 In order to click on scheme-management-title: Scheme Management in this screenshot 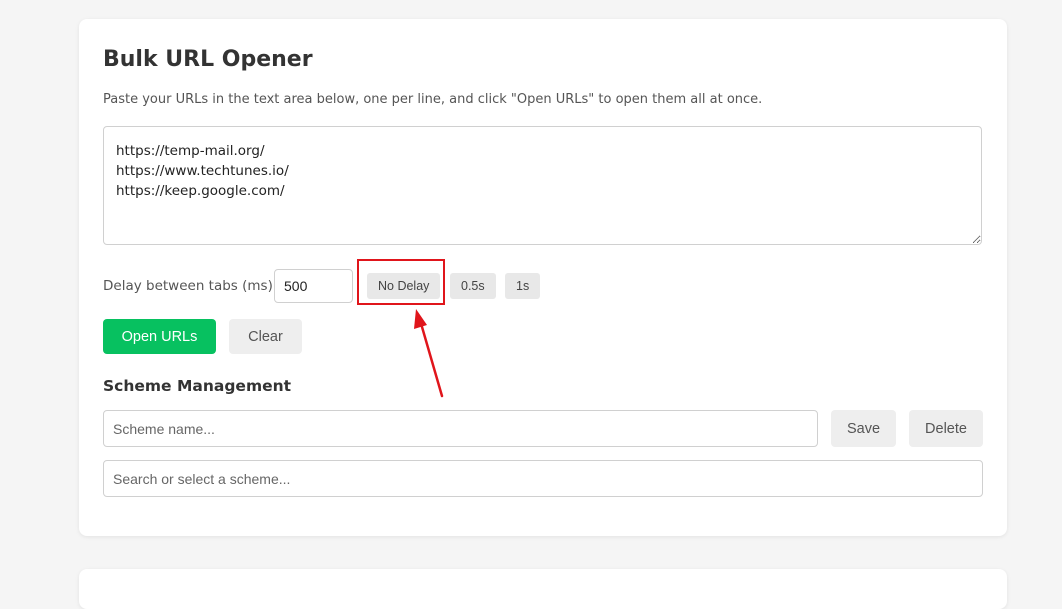, I will do `click(197, 386)`.